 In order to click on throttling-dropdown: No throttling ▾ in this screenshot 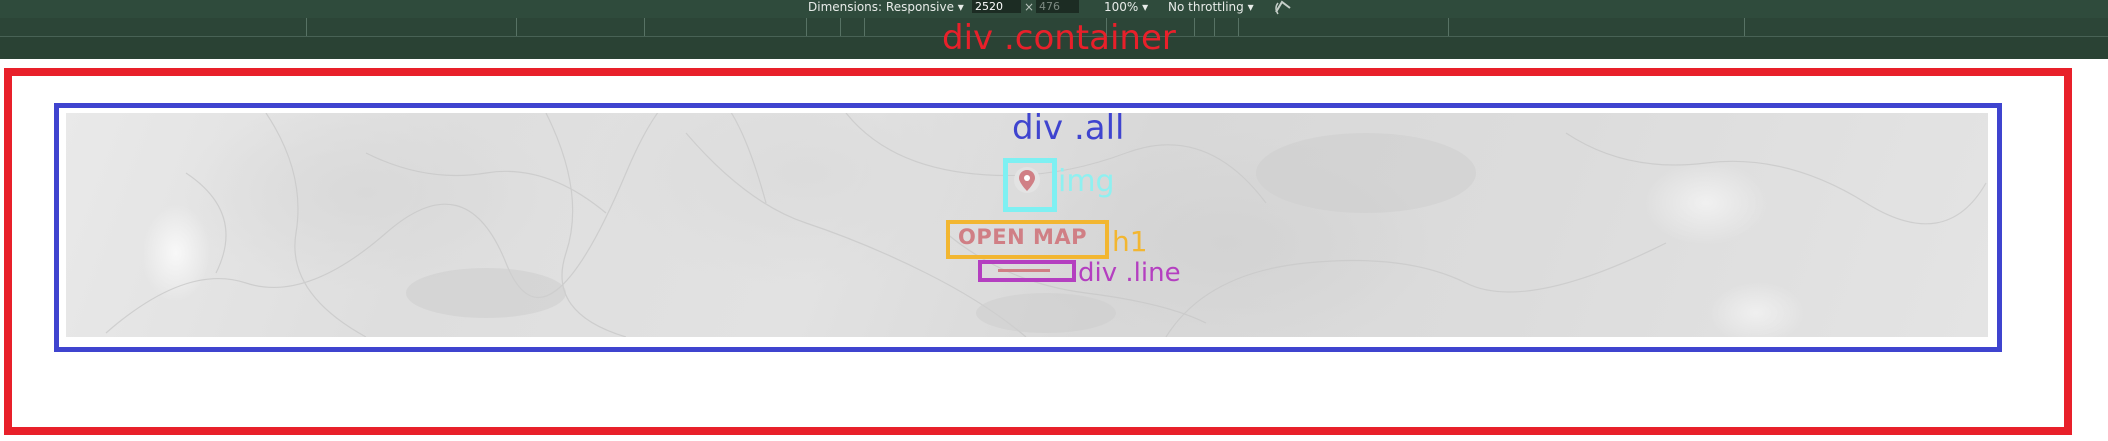, I will do `click(1211, 7)`.